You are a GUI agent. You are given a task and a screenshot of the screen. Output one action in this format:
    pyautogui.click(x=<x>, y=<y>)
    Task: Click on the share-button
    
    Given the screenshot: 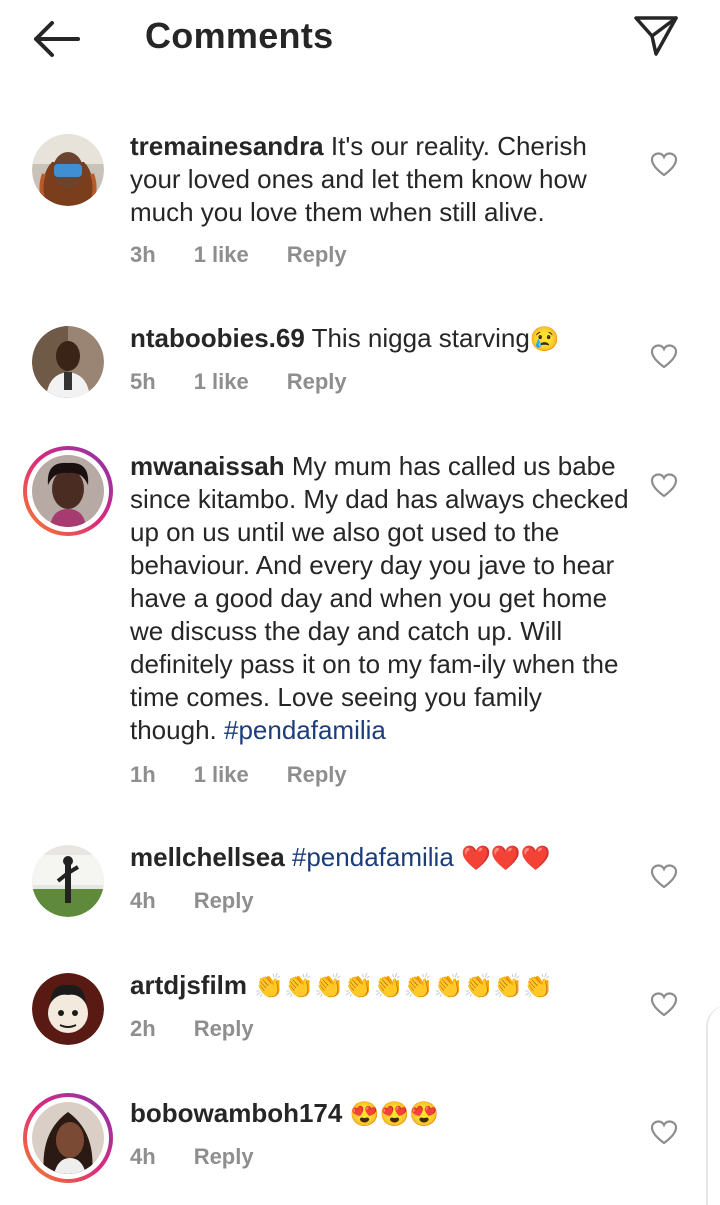 What is the action you would take?
    pyautogui.click(x=656, y=35)
    